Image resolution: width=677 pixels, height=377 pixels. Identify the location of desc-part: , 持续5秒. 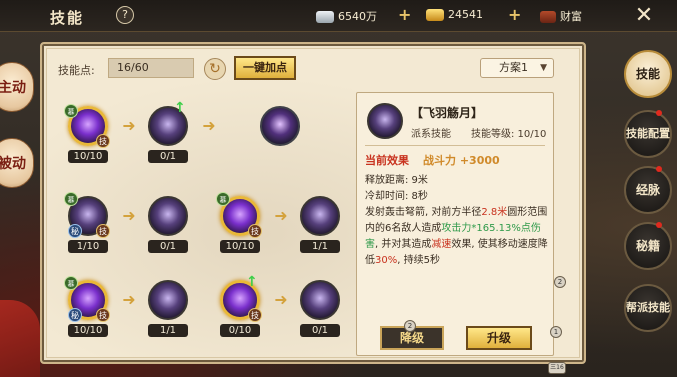
(418, 260).